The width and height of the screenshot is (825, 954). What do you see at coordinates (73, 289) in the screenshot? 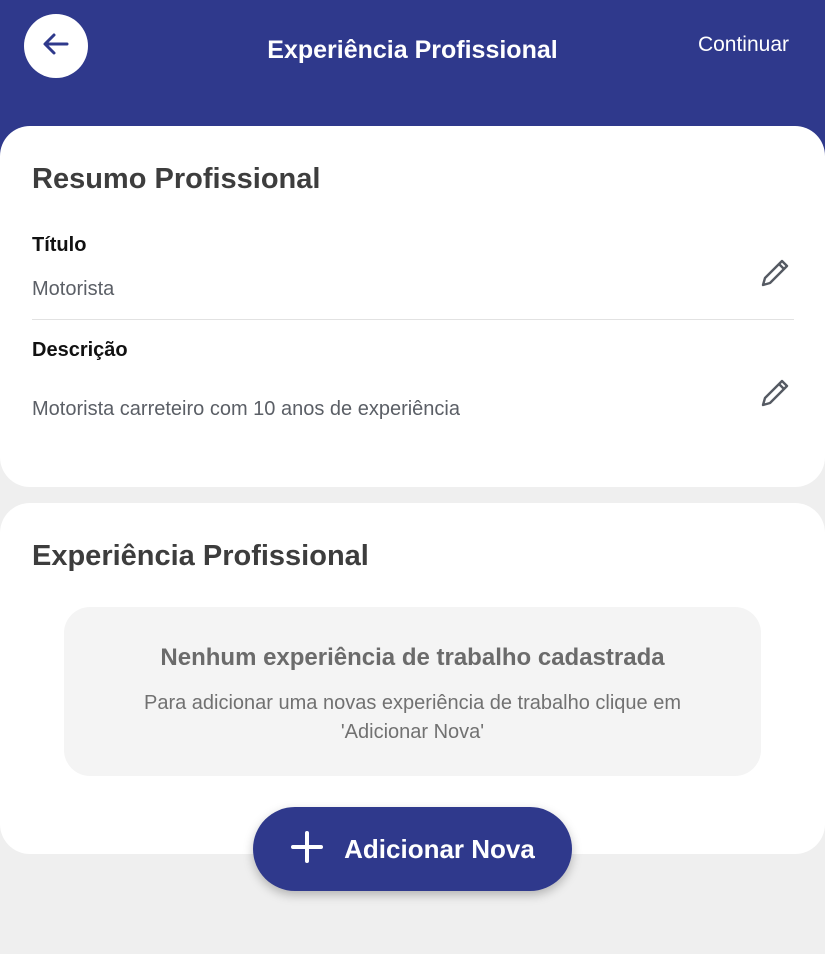
I see `title-field-value: Motorista` at bounding box center [73, 289].